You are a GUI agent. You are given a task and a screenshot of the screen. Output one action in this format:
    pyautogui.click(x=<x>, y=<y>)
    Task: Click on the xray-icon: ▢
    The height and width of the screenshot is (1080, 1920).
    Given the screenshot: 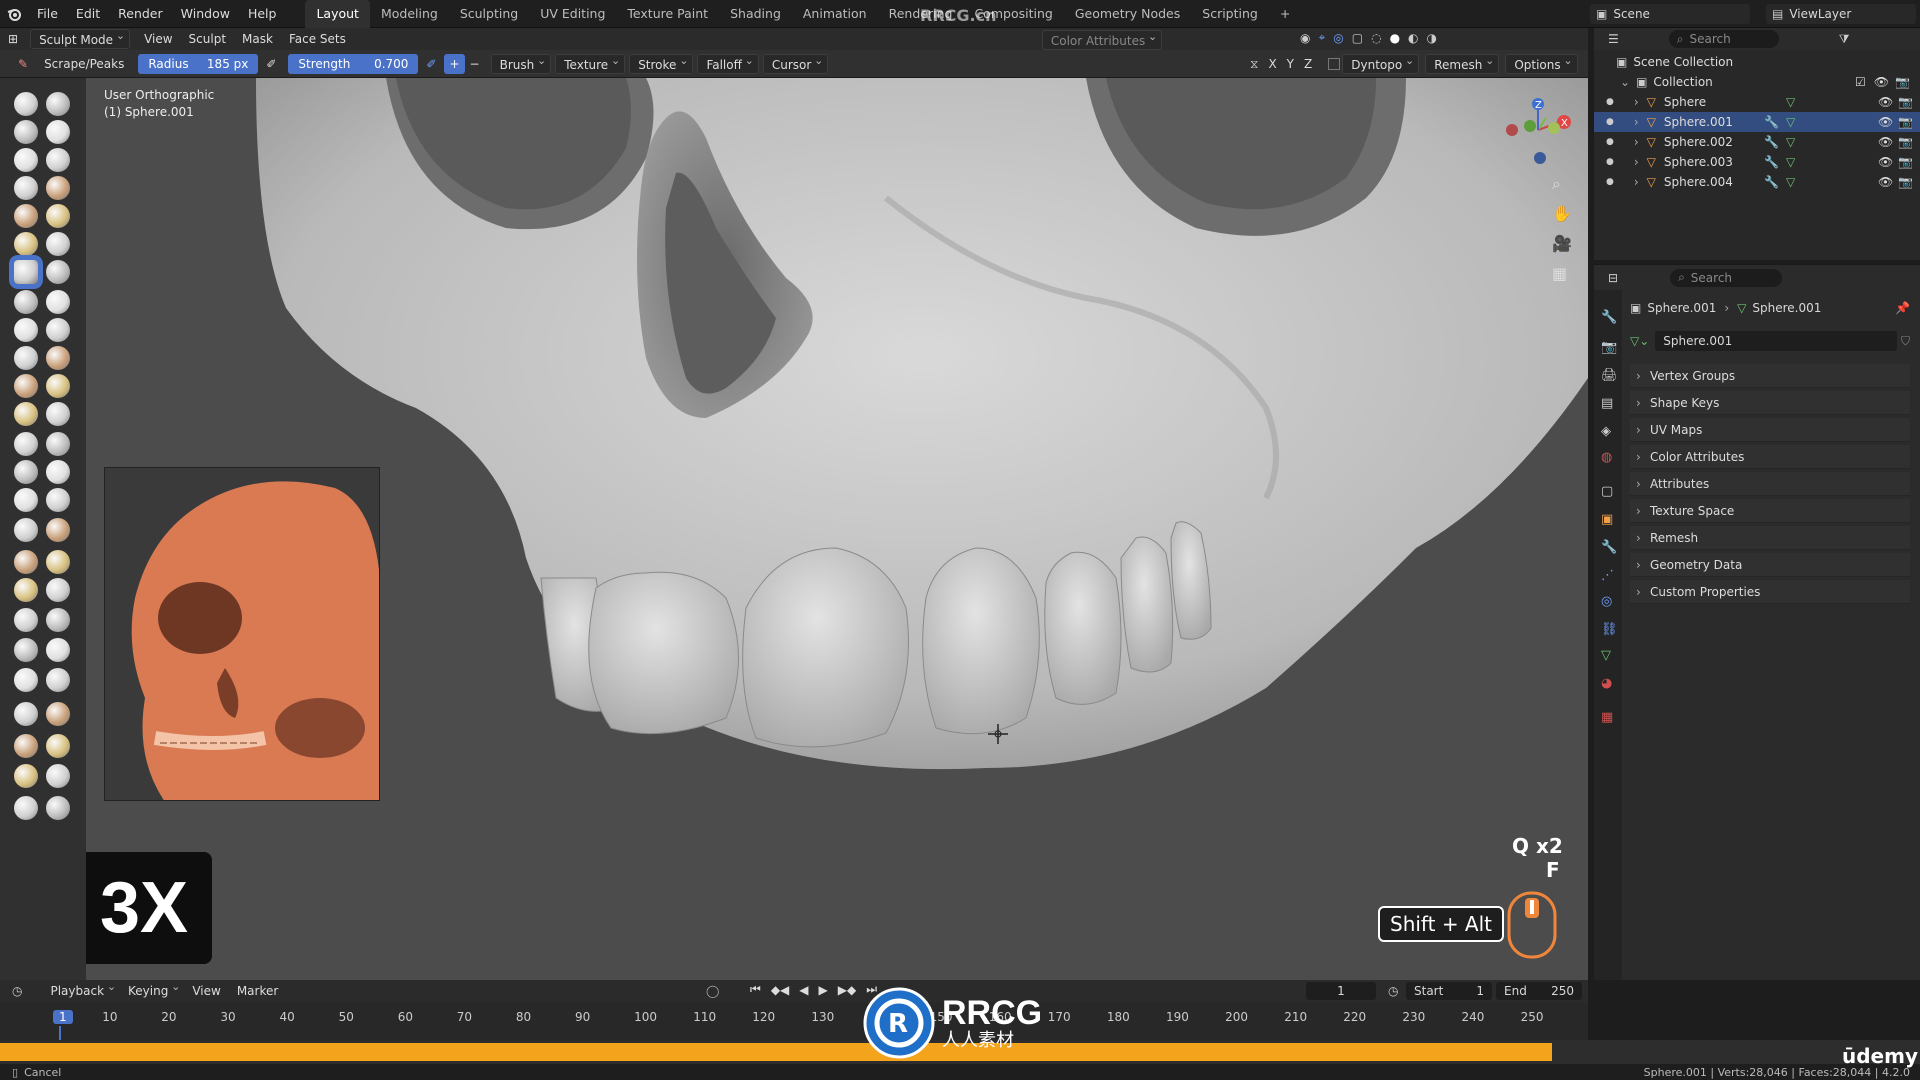 What is the action you would take?
    pyautogui.click(x=1357, y=38)
    